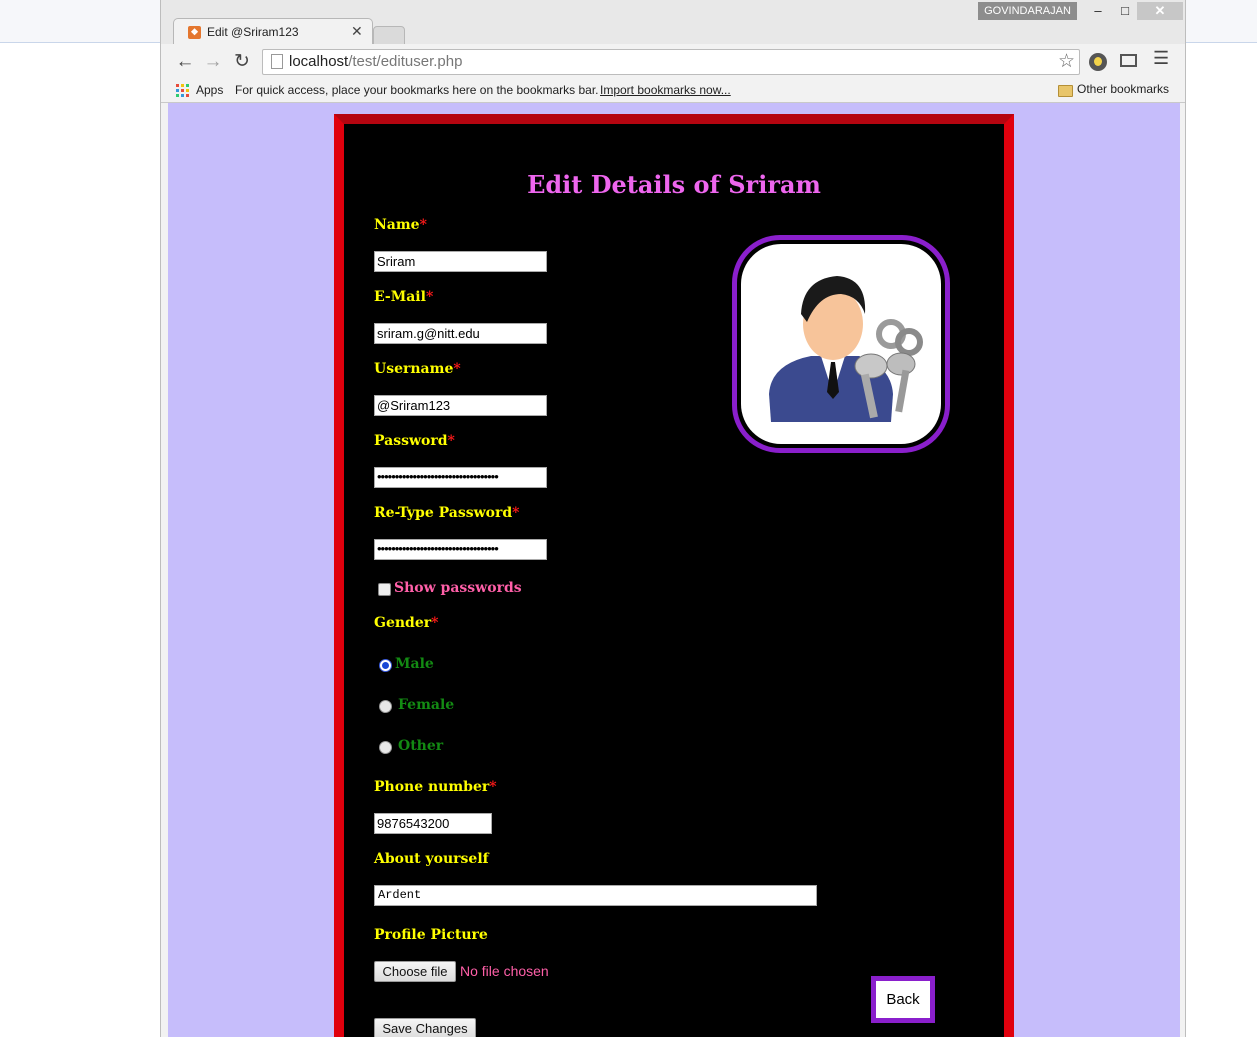 The width and height of the screenshot is (1257, 1037). What do you see at coordinates (1125, 11) in the screenshot?
I see `maximize-button: □` at bounding box center [1125, 11].